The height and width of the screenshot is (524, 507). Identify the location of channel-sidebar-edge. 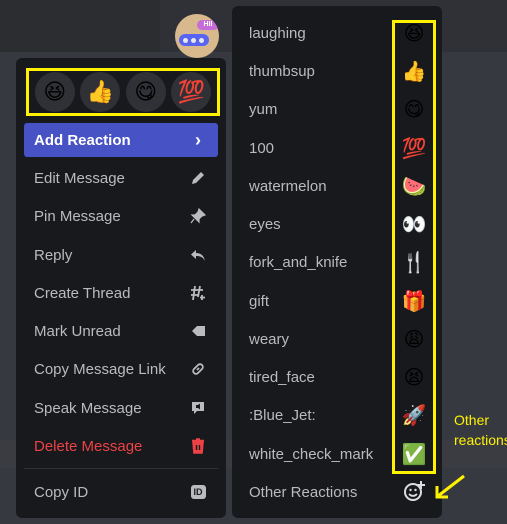
(80, 26).